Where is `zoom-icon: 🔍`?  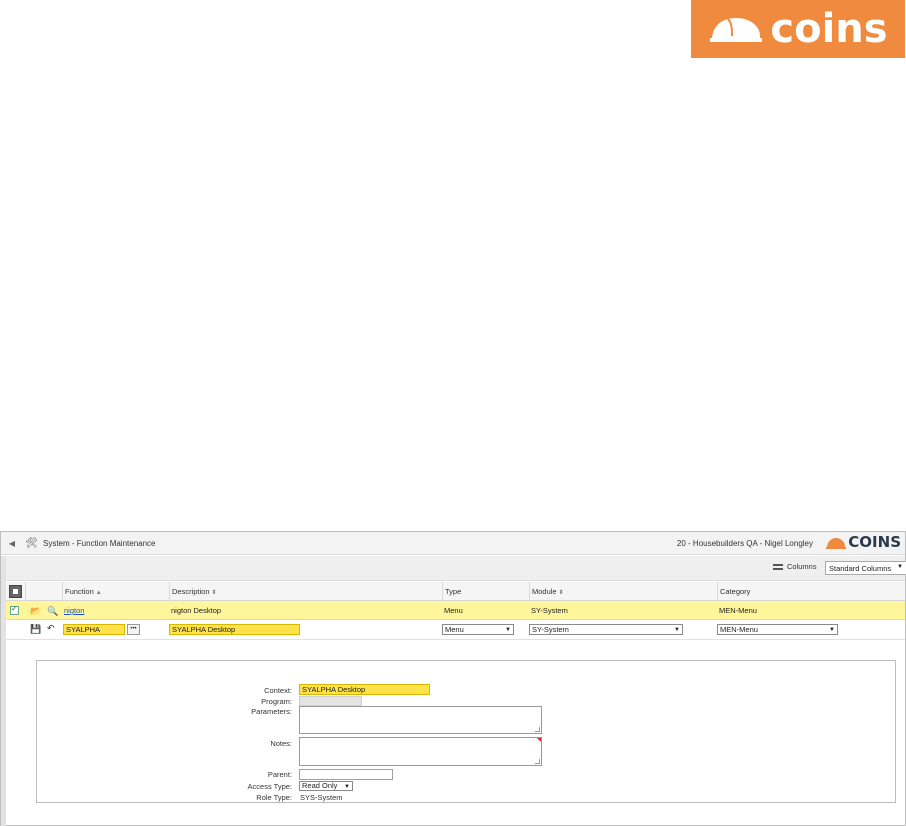
zoom-icon: 🔍 is located at coordinates (52, 611).